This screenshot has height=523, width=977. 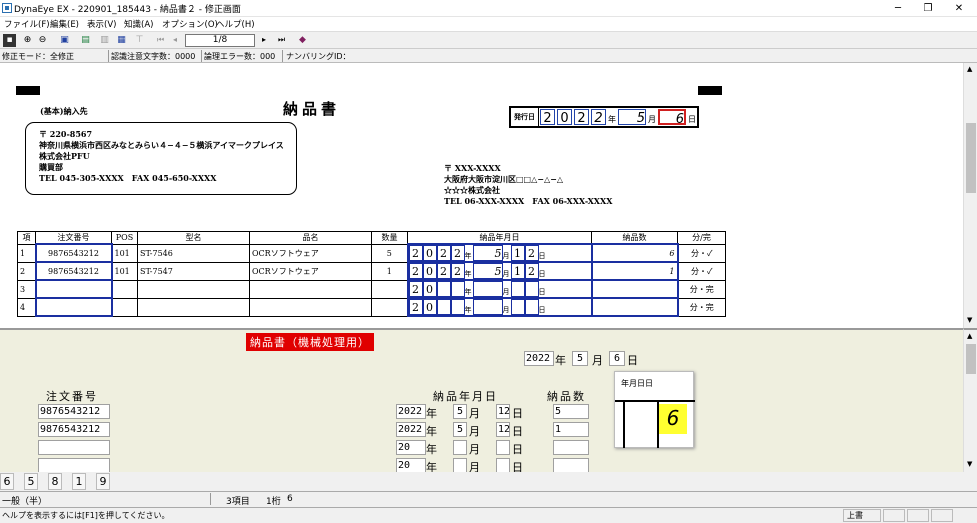 I want to click on addressee-label: (基本)納入先, so click(x=64, y=111).